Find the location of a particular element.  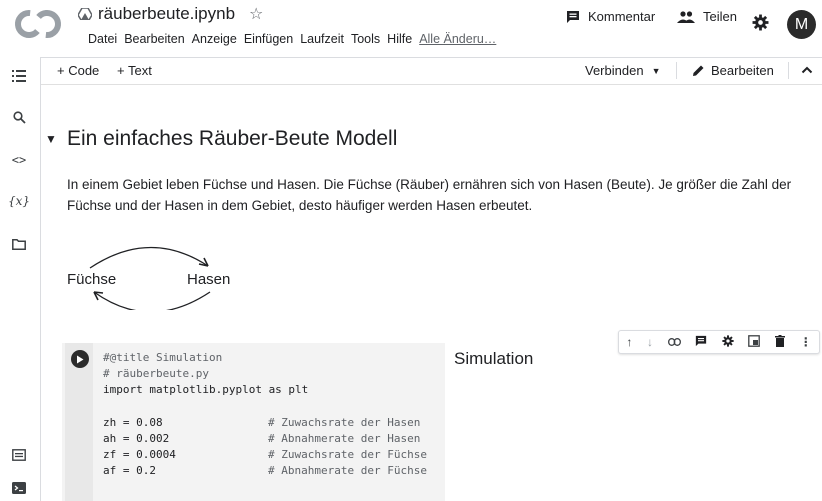

collapse-header-button is located at coordinates (807, 70).